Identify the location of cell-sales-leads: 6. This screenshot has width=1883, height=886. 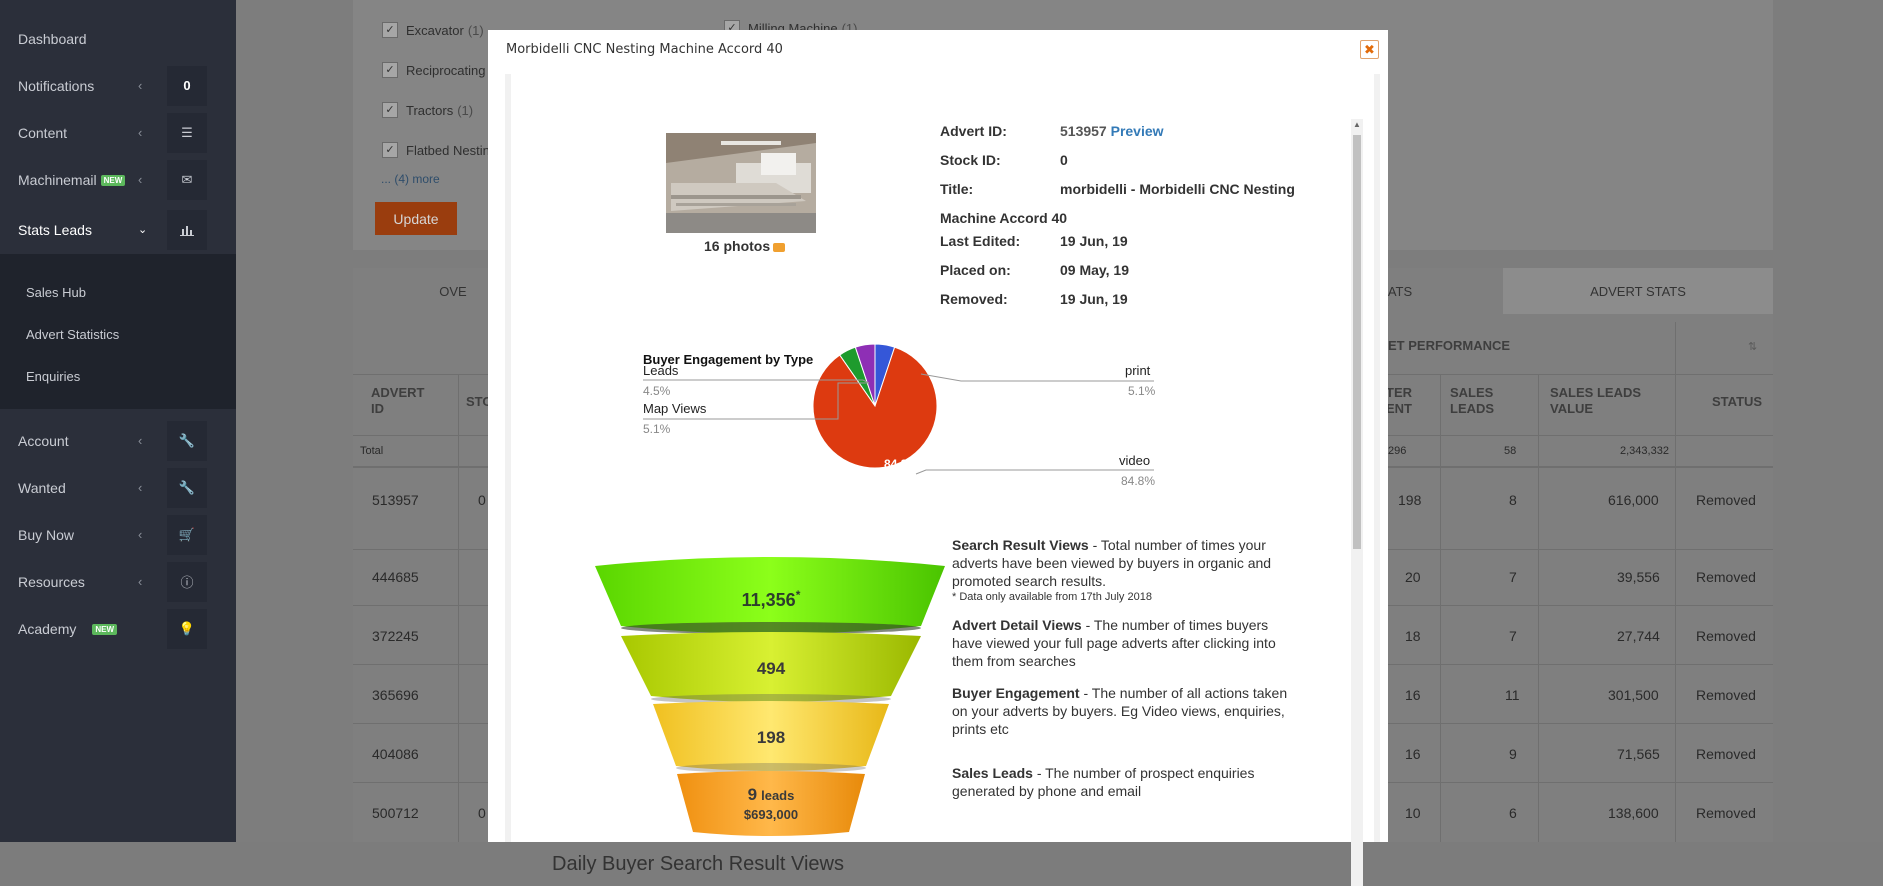
(1513, 813).